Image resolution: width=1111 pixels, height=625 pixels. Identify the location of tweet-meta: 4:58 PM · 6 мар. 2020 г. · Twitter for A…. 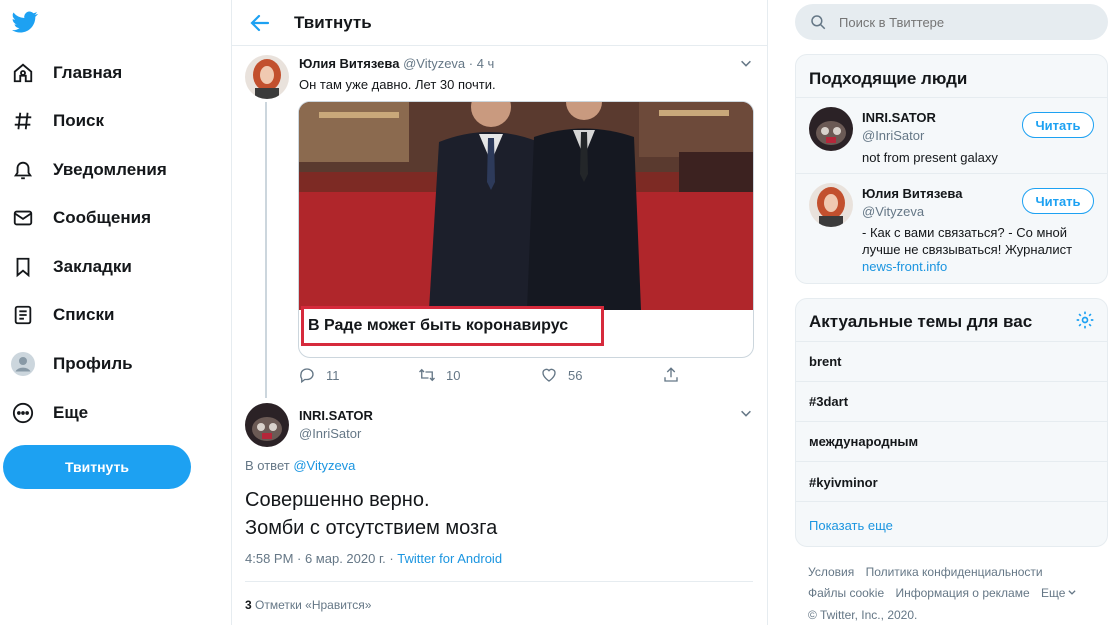
(373, 558).